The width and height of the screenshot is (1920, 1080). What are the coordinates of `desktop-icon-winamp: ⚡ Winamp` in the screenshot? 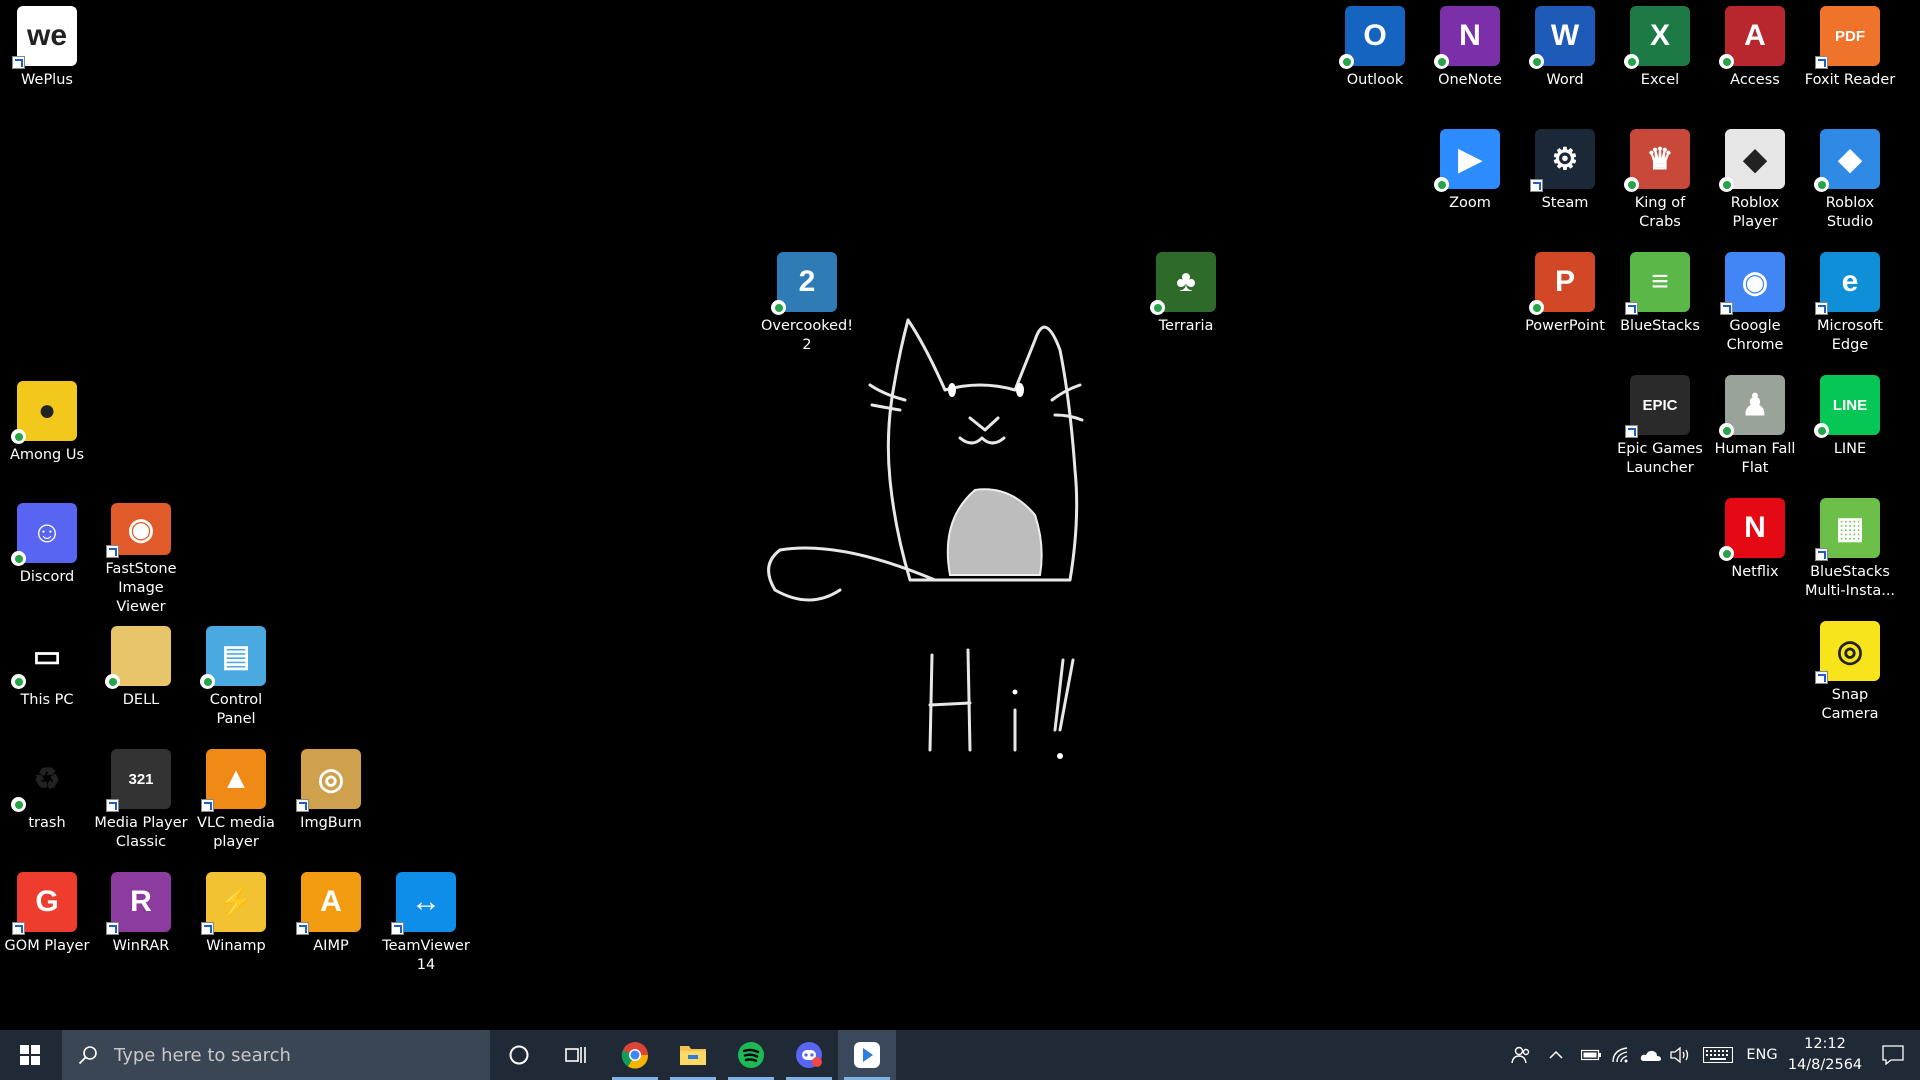 It's located at (236, 926).